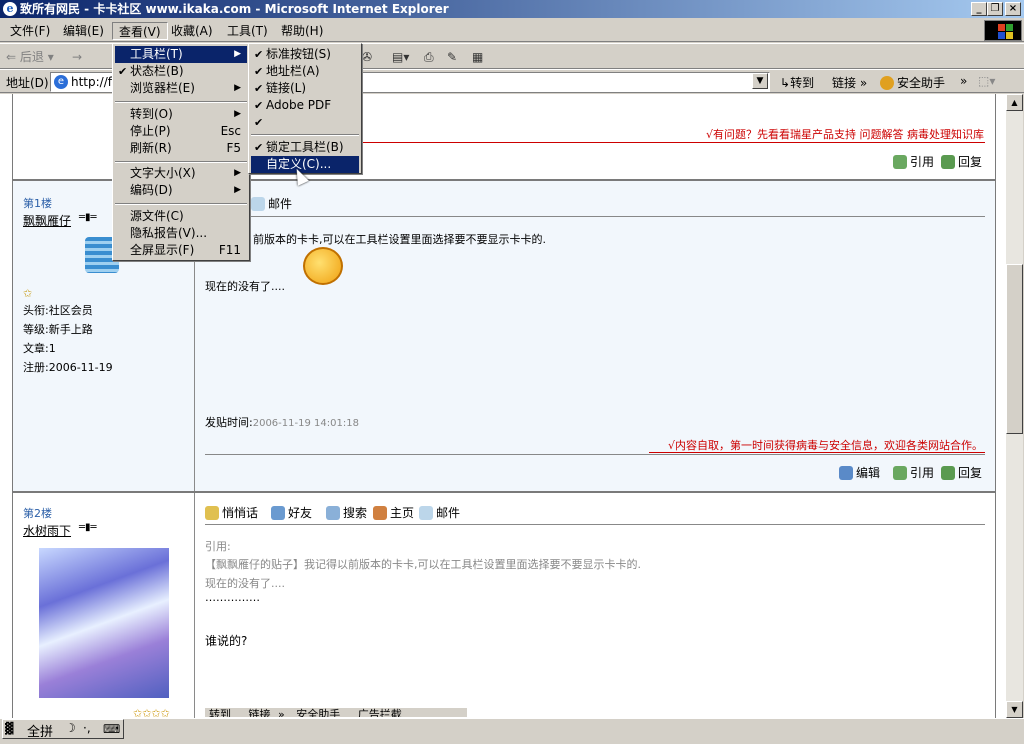 The image size is (1024, 744). Describe the element at coordinates (979, 9) in the screenshot. I see `minimize-button: _` at that location.